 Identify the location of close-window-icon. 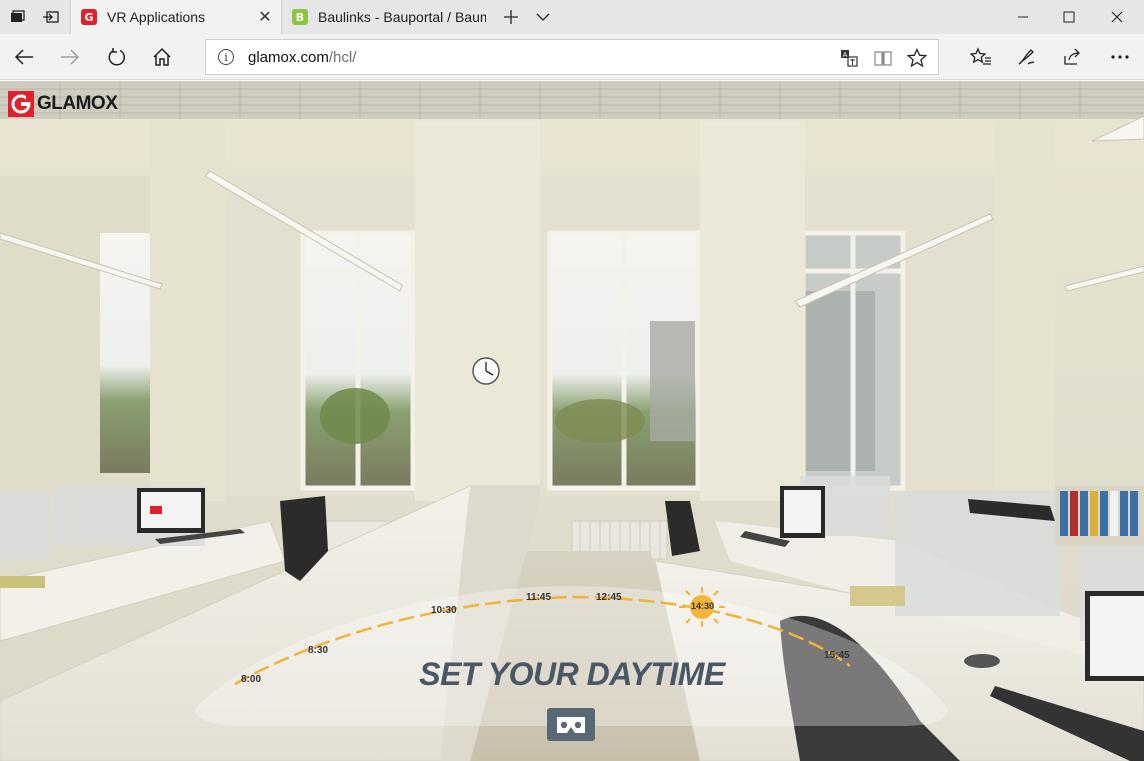
(1117, 17).